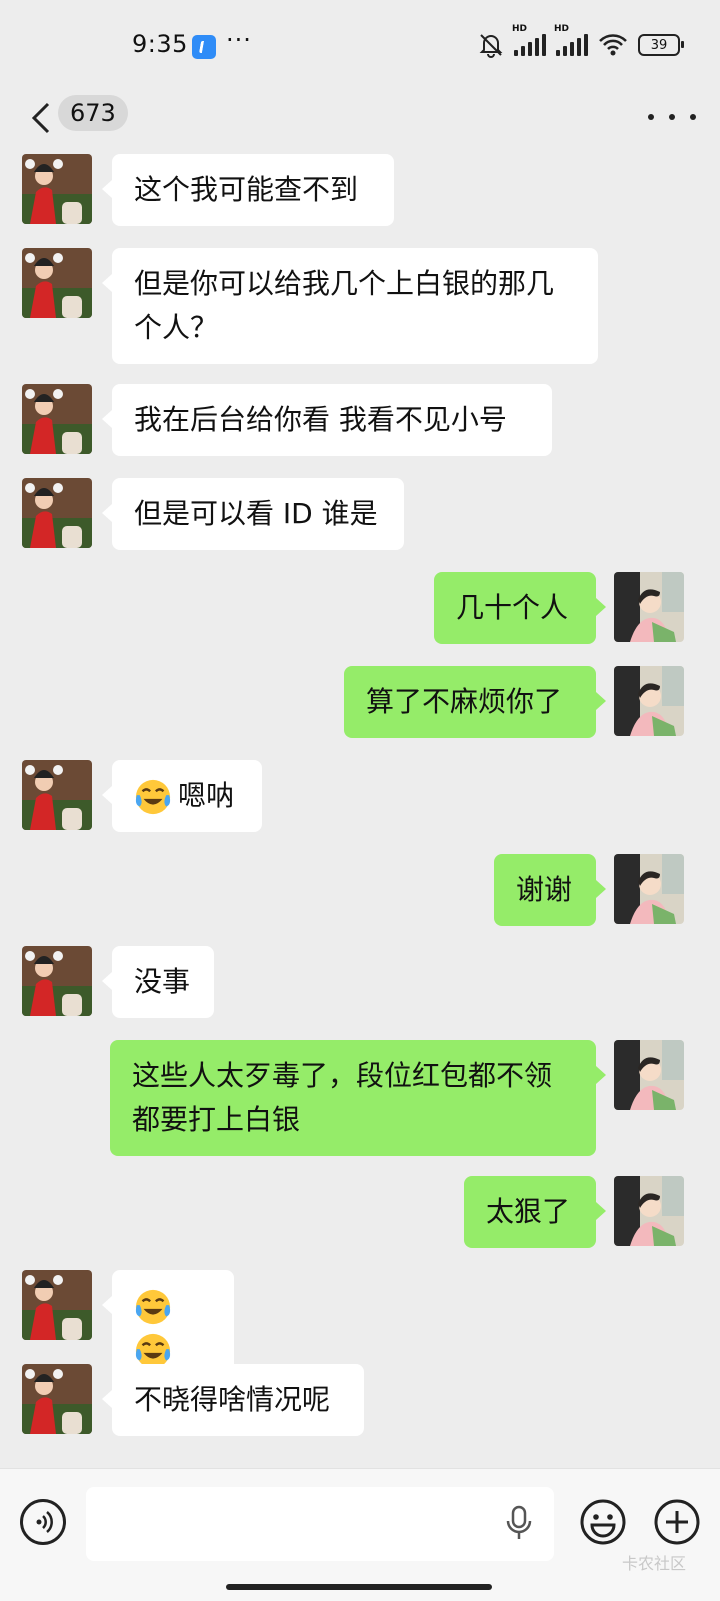  What do you see at coordinates (464, 701) in the screenshot?
I see `message-text: 算了不麻烦你了` at bounding box center [464, 701].